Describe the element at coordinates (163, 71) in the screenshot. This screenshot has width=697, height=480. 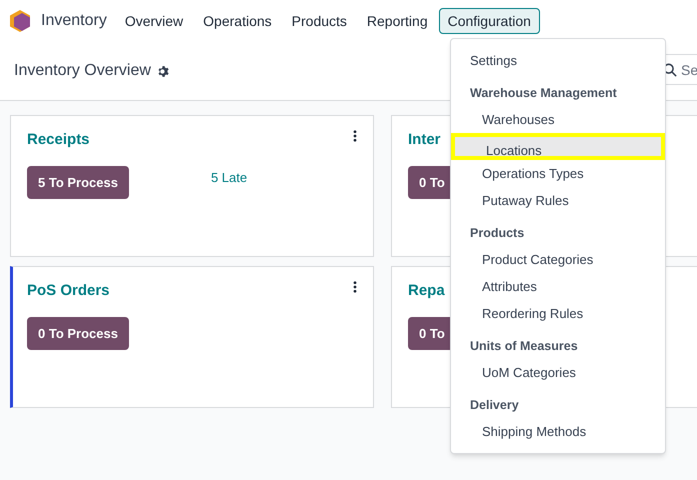
I see `gear-icon` at that location.